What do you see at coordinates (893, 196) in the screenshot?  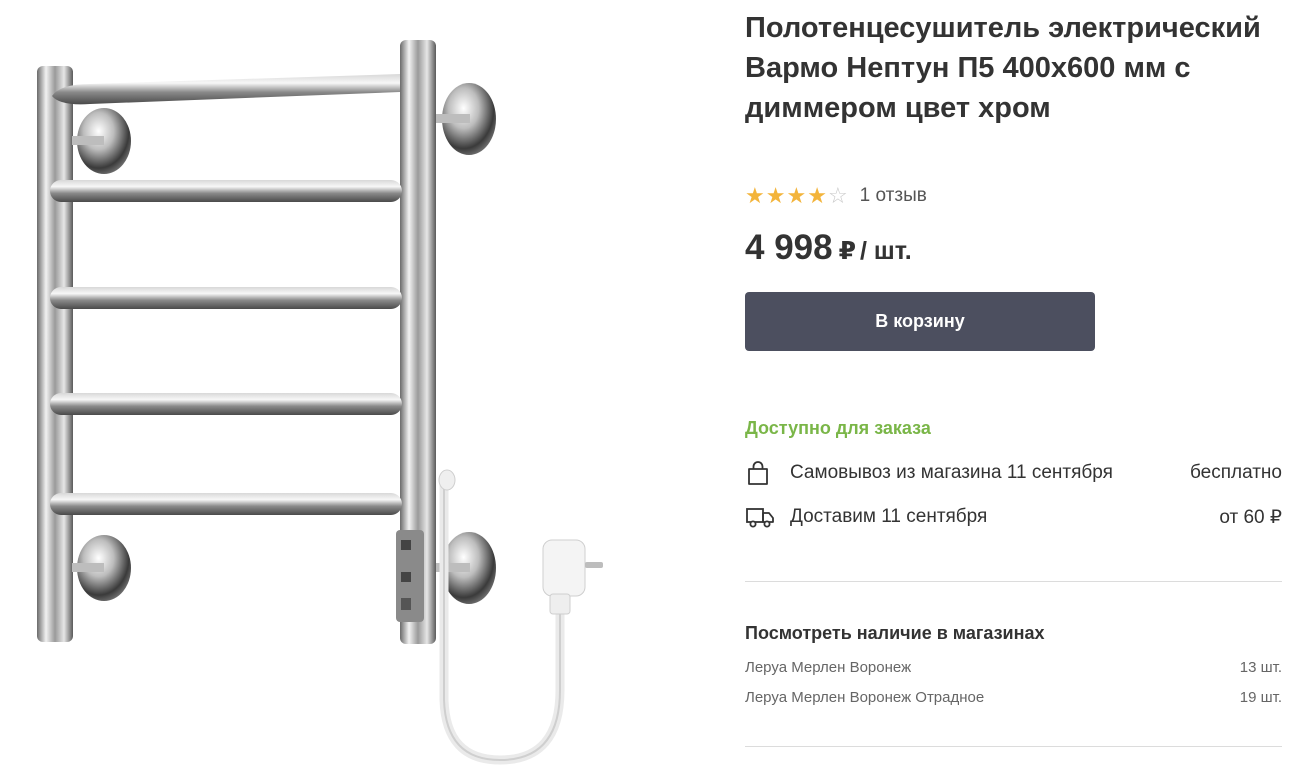 I see `reviews-link: 1 отзыв` at bounding box center [893, 196].